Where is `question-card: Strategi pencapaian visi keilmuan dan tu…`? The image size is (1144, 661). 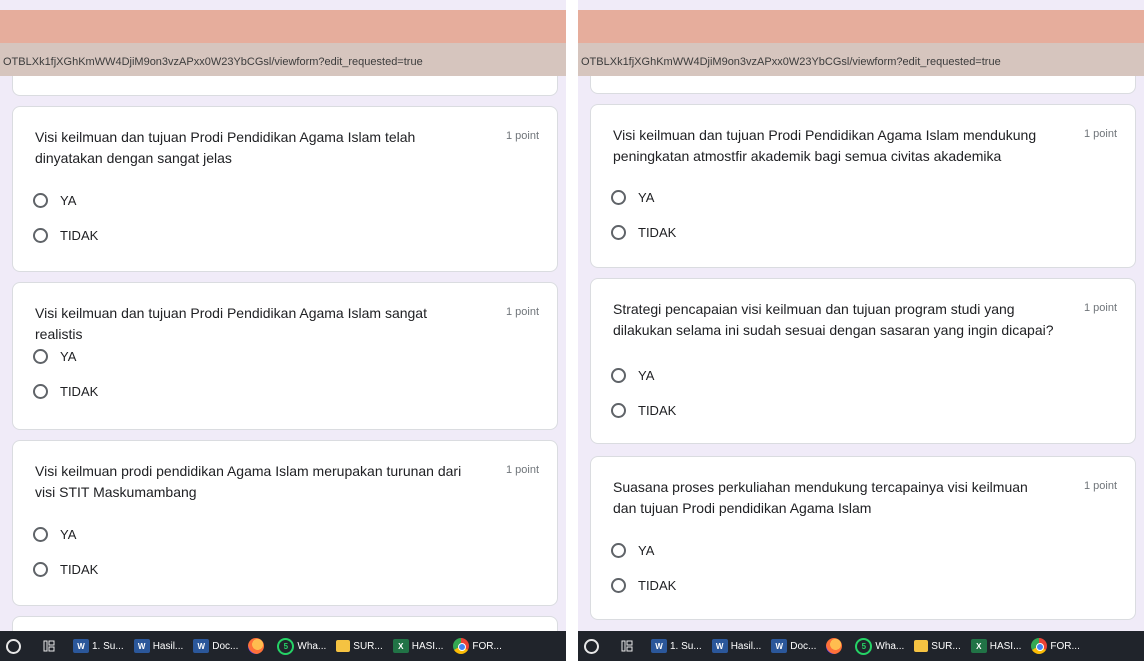 question-card: Strategi pencapaian visi keilmuan dan tu… is located at coordinates (863, 361).